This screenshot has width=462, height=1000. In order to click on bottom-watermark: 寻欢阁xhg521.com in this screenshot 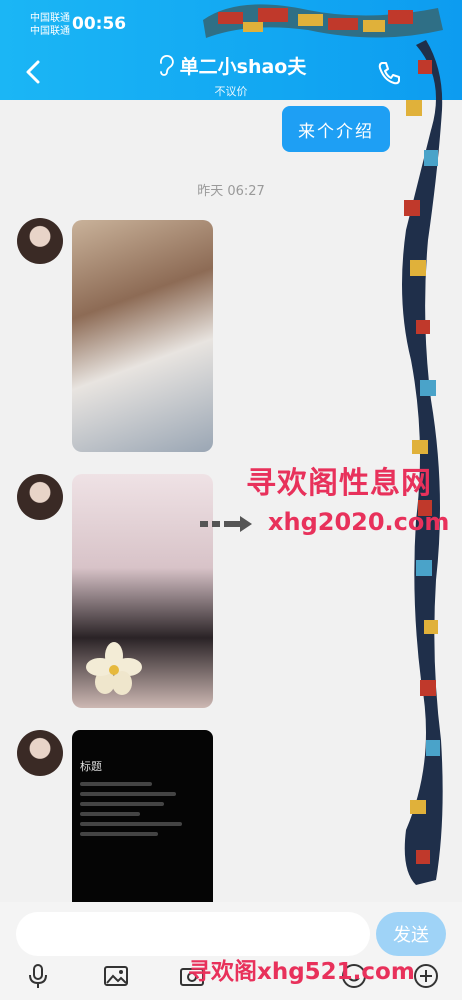, I will do `click(301, 972)`.